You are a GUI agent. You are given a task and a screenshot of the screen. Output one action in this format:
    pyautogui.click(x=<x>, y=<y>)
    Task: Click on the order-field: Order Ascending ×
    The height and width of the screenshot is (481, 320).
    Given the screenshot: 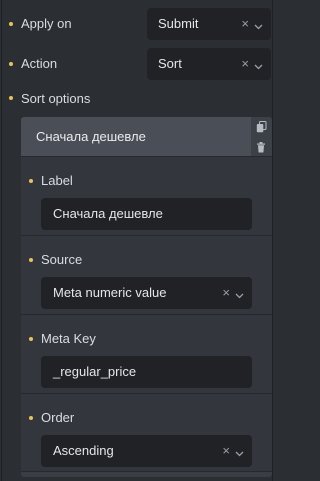 What is the action you would take?
    pyautogui.click(x=146, y=432)
    